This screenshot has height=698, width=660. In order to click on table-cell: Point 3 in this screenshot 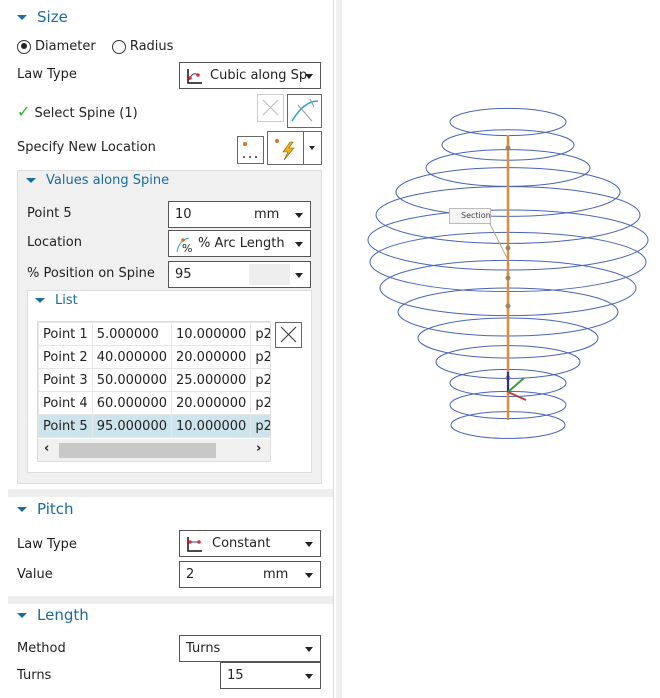, I will do `click(65, 380)`.